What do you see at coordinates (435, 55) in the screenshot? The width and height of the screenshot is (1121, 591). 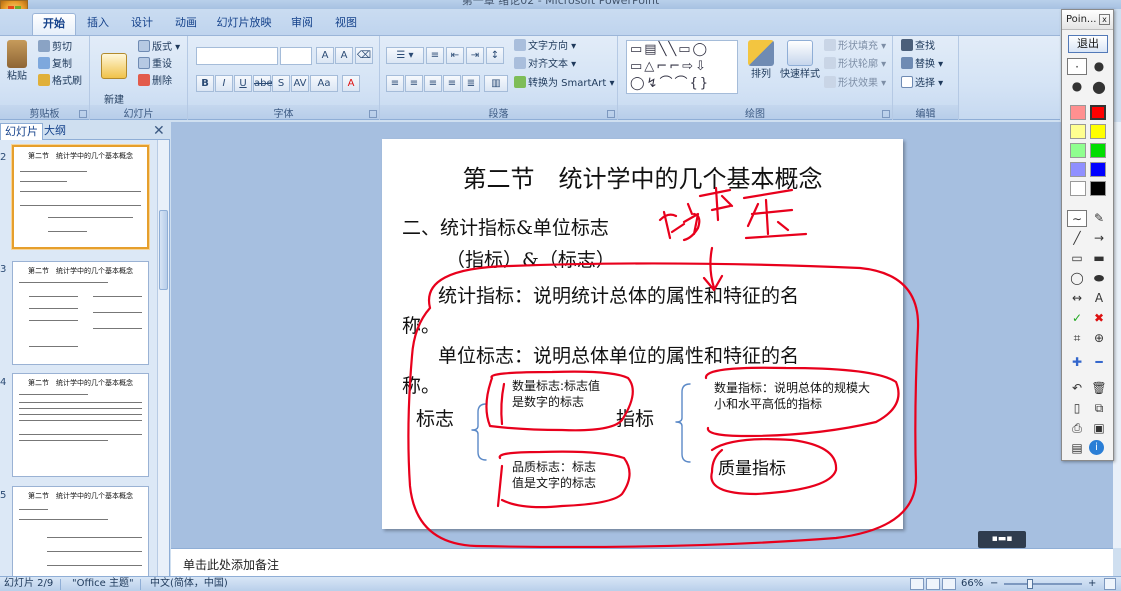 I see `numbering-button: ≡` at bounding box center [435, 55].